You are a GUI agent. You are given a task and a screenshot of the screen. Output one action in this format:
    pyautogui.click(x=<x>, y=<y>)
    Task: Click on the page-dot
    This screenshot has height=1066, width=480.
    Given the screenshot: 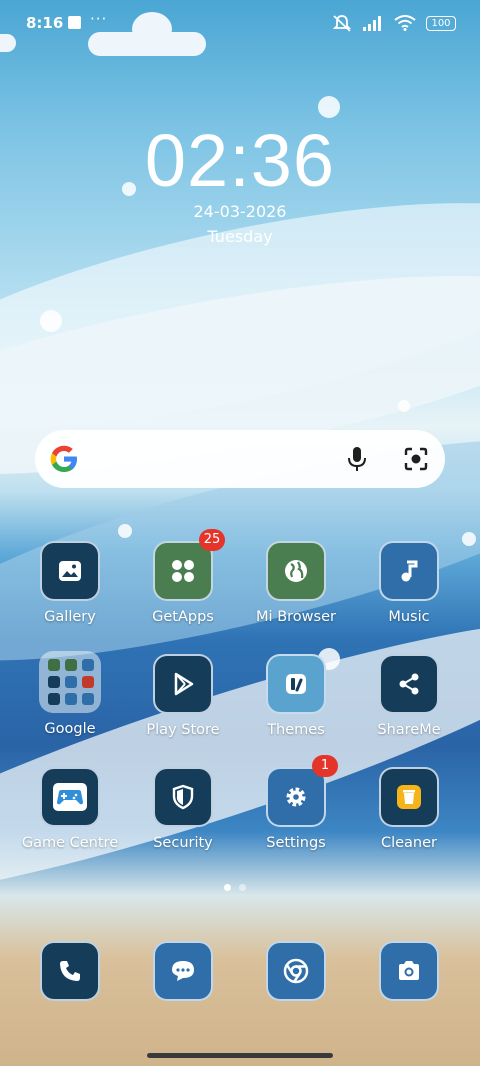 What is the action you would take?
    pyautogui.click(x=242, y=887)
    